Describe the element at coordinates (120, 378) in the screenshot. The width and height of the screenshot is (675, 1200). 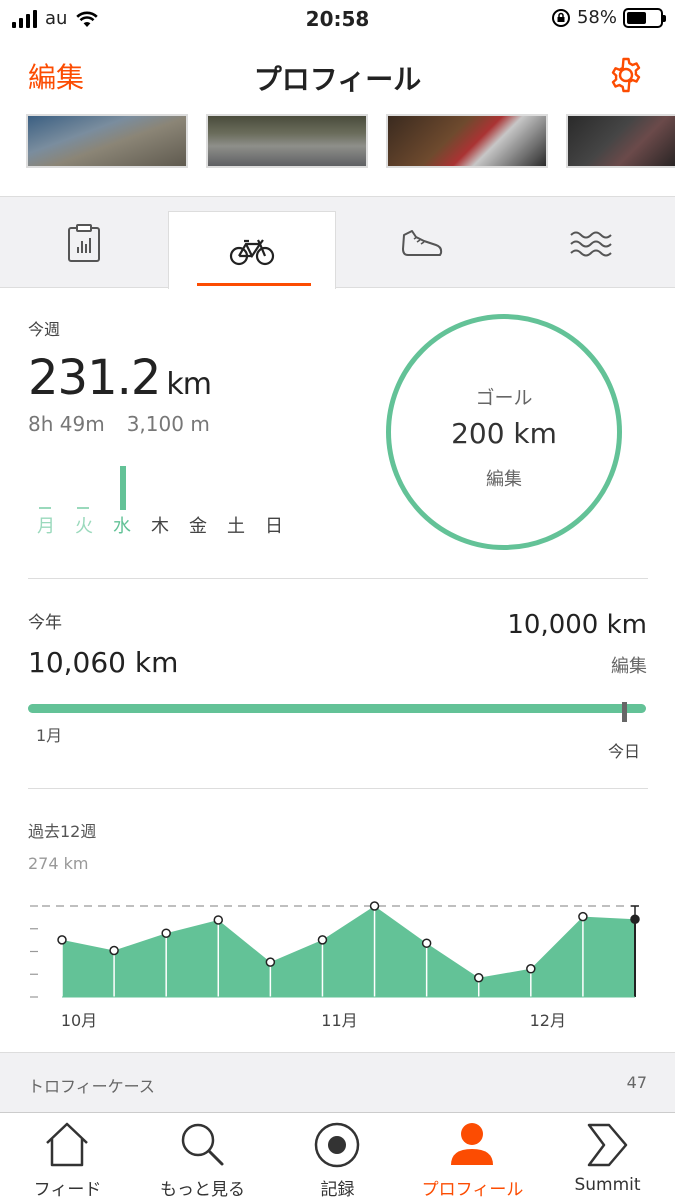
I see `week-distance: 231.2 km` at that location.